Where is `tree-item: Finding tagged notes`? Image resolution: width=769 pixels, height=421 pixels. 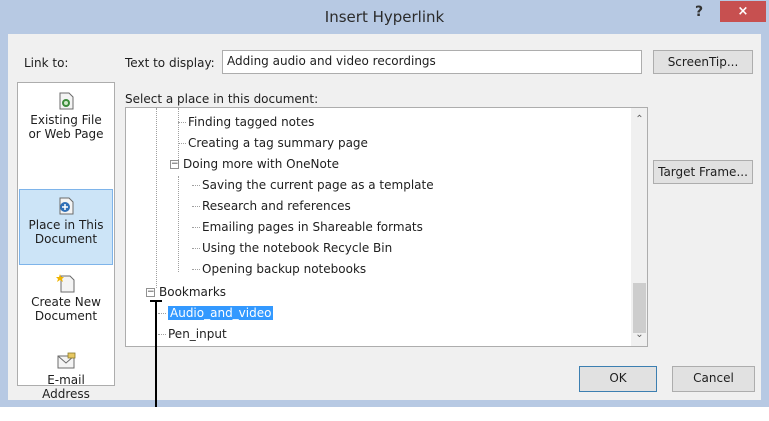
tree-item: Finding tagged notes is located at coordinates (246, 122).